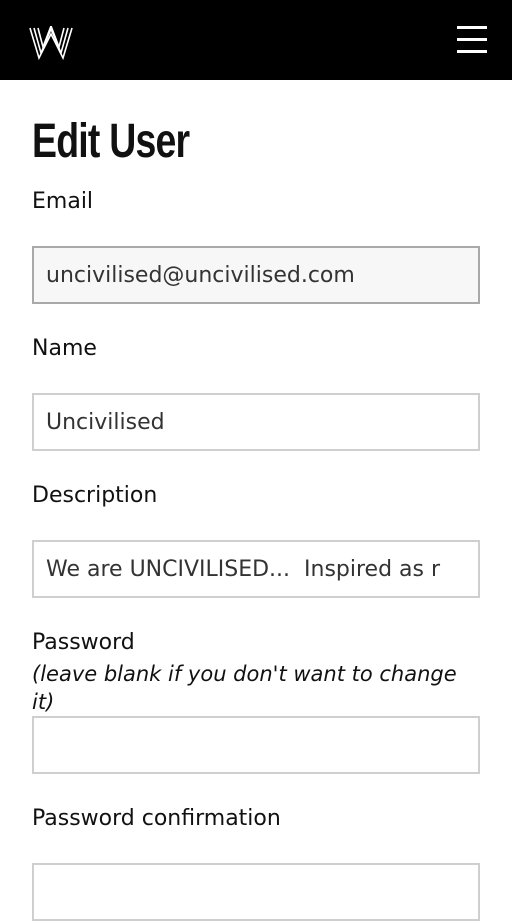  What do you see at coordinates (256, 275) in the screenshot?
I see `email-field` at bounding box center [256, 275].